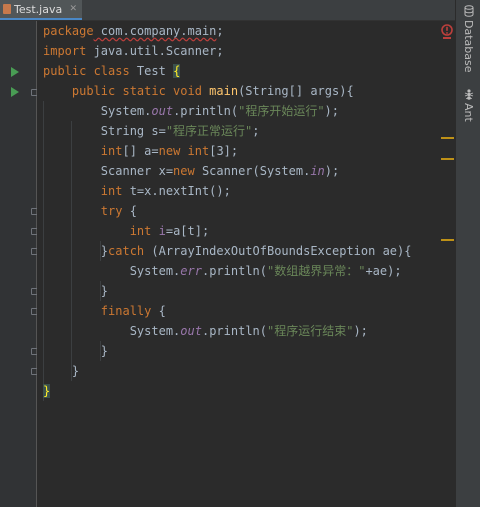  What do you see at coordinates (468, 112) in the screenshot?
I see `ant-tab-label: Ant` at bounding box center [468, 112].